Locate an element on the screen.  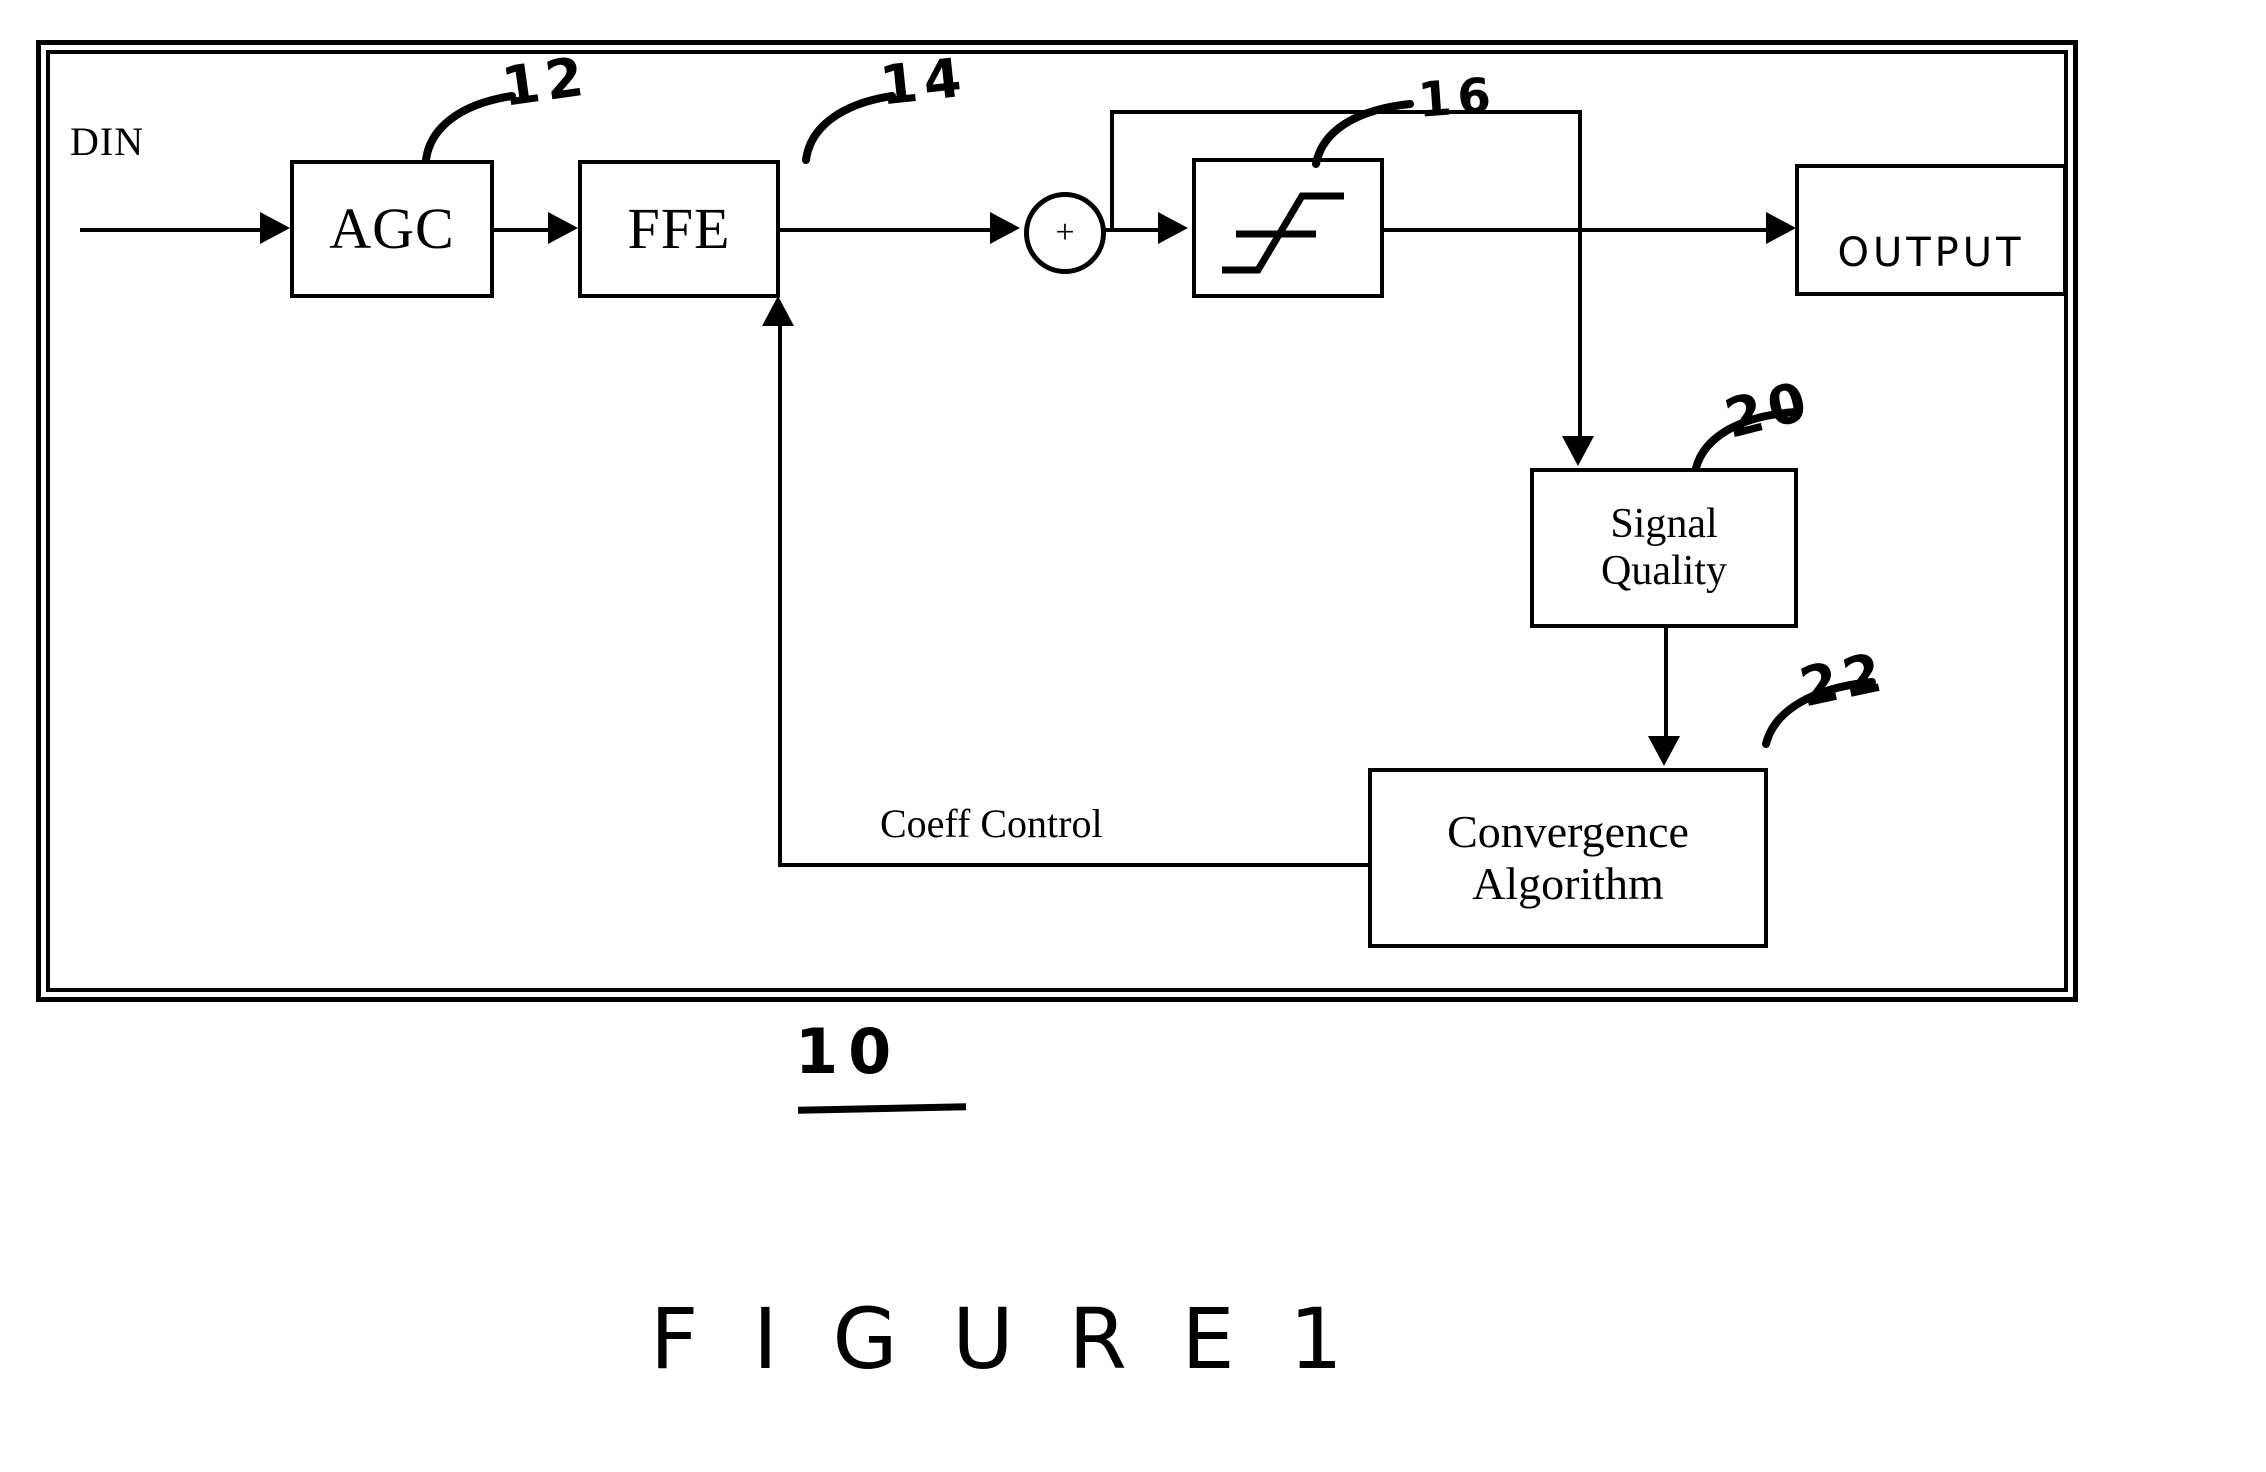
block-signal-quality: Signal Quality is located at coordinates (1664, 548).